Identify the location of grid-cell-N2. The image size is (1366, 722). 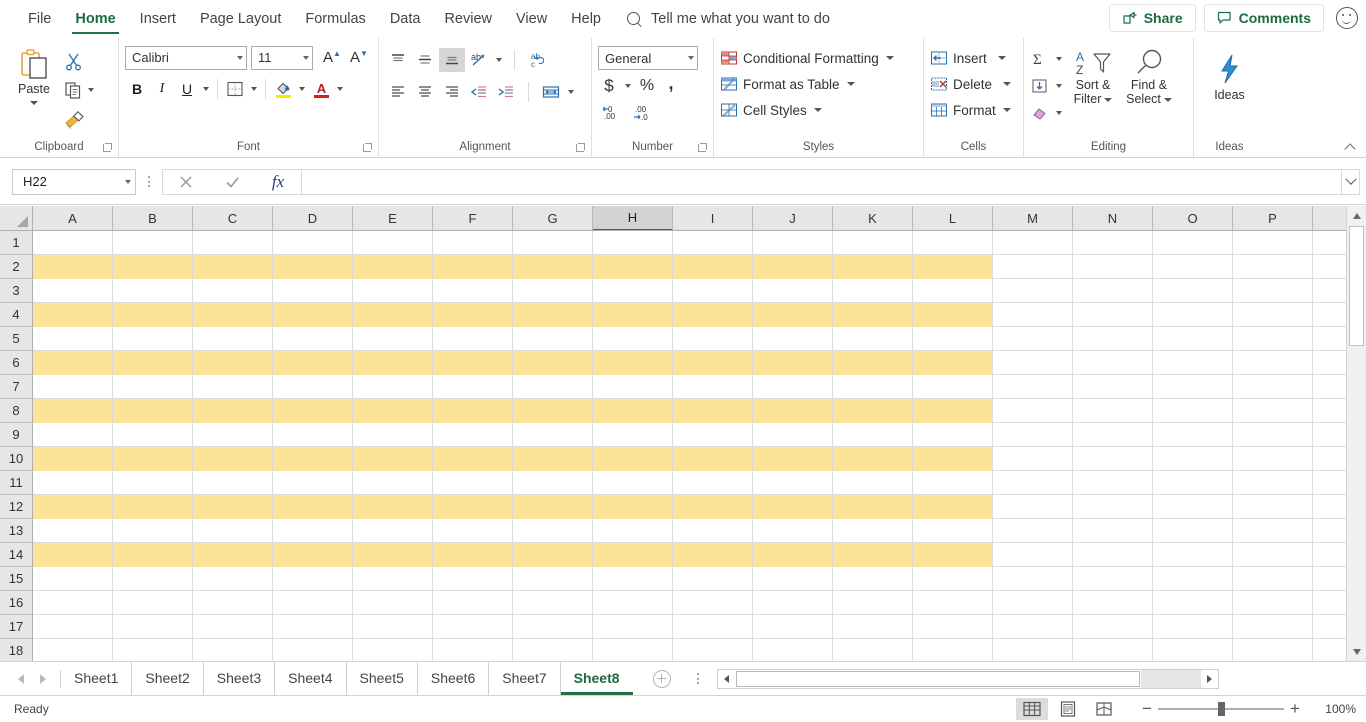
(1113, 267).